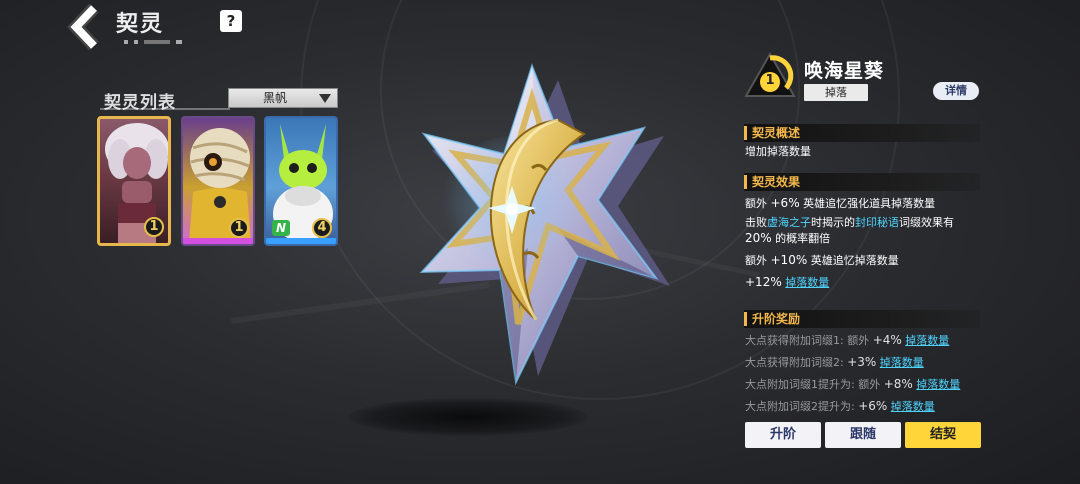 The height and width of the screenshot is (484, 1080). I want to click on page-title: 契灵, so click(140, 24).